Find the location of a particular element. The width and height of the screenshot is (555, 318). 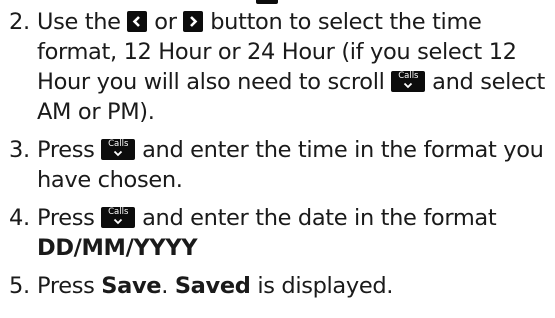

step-number: 3. is located at coordinates (19, 150).